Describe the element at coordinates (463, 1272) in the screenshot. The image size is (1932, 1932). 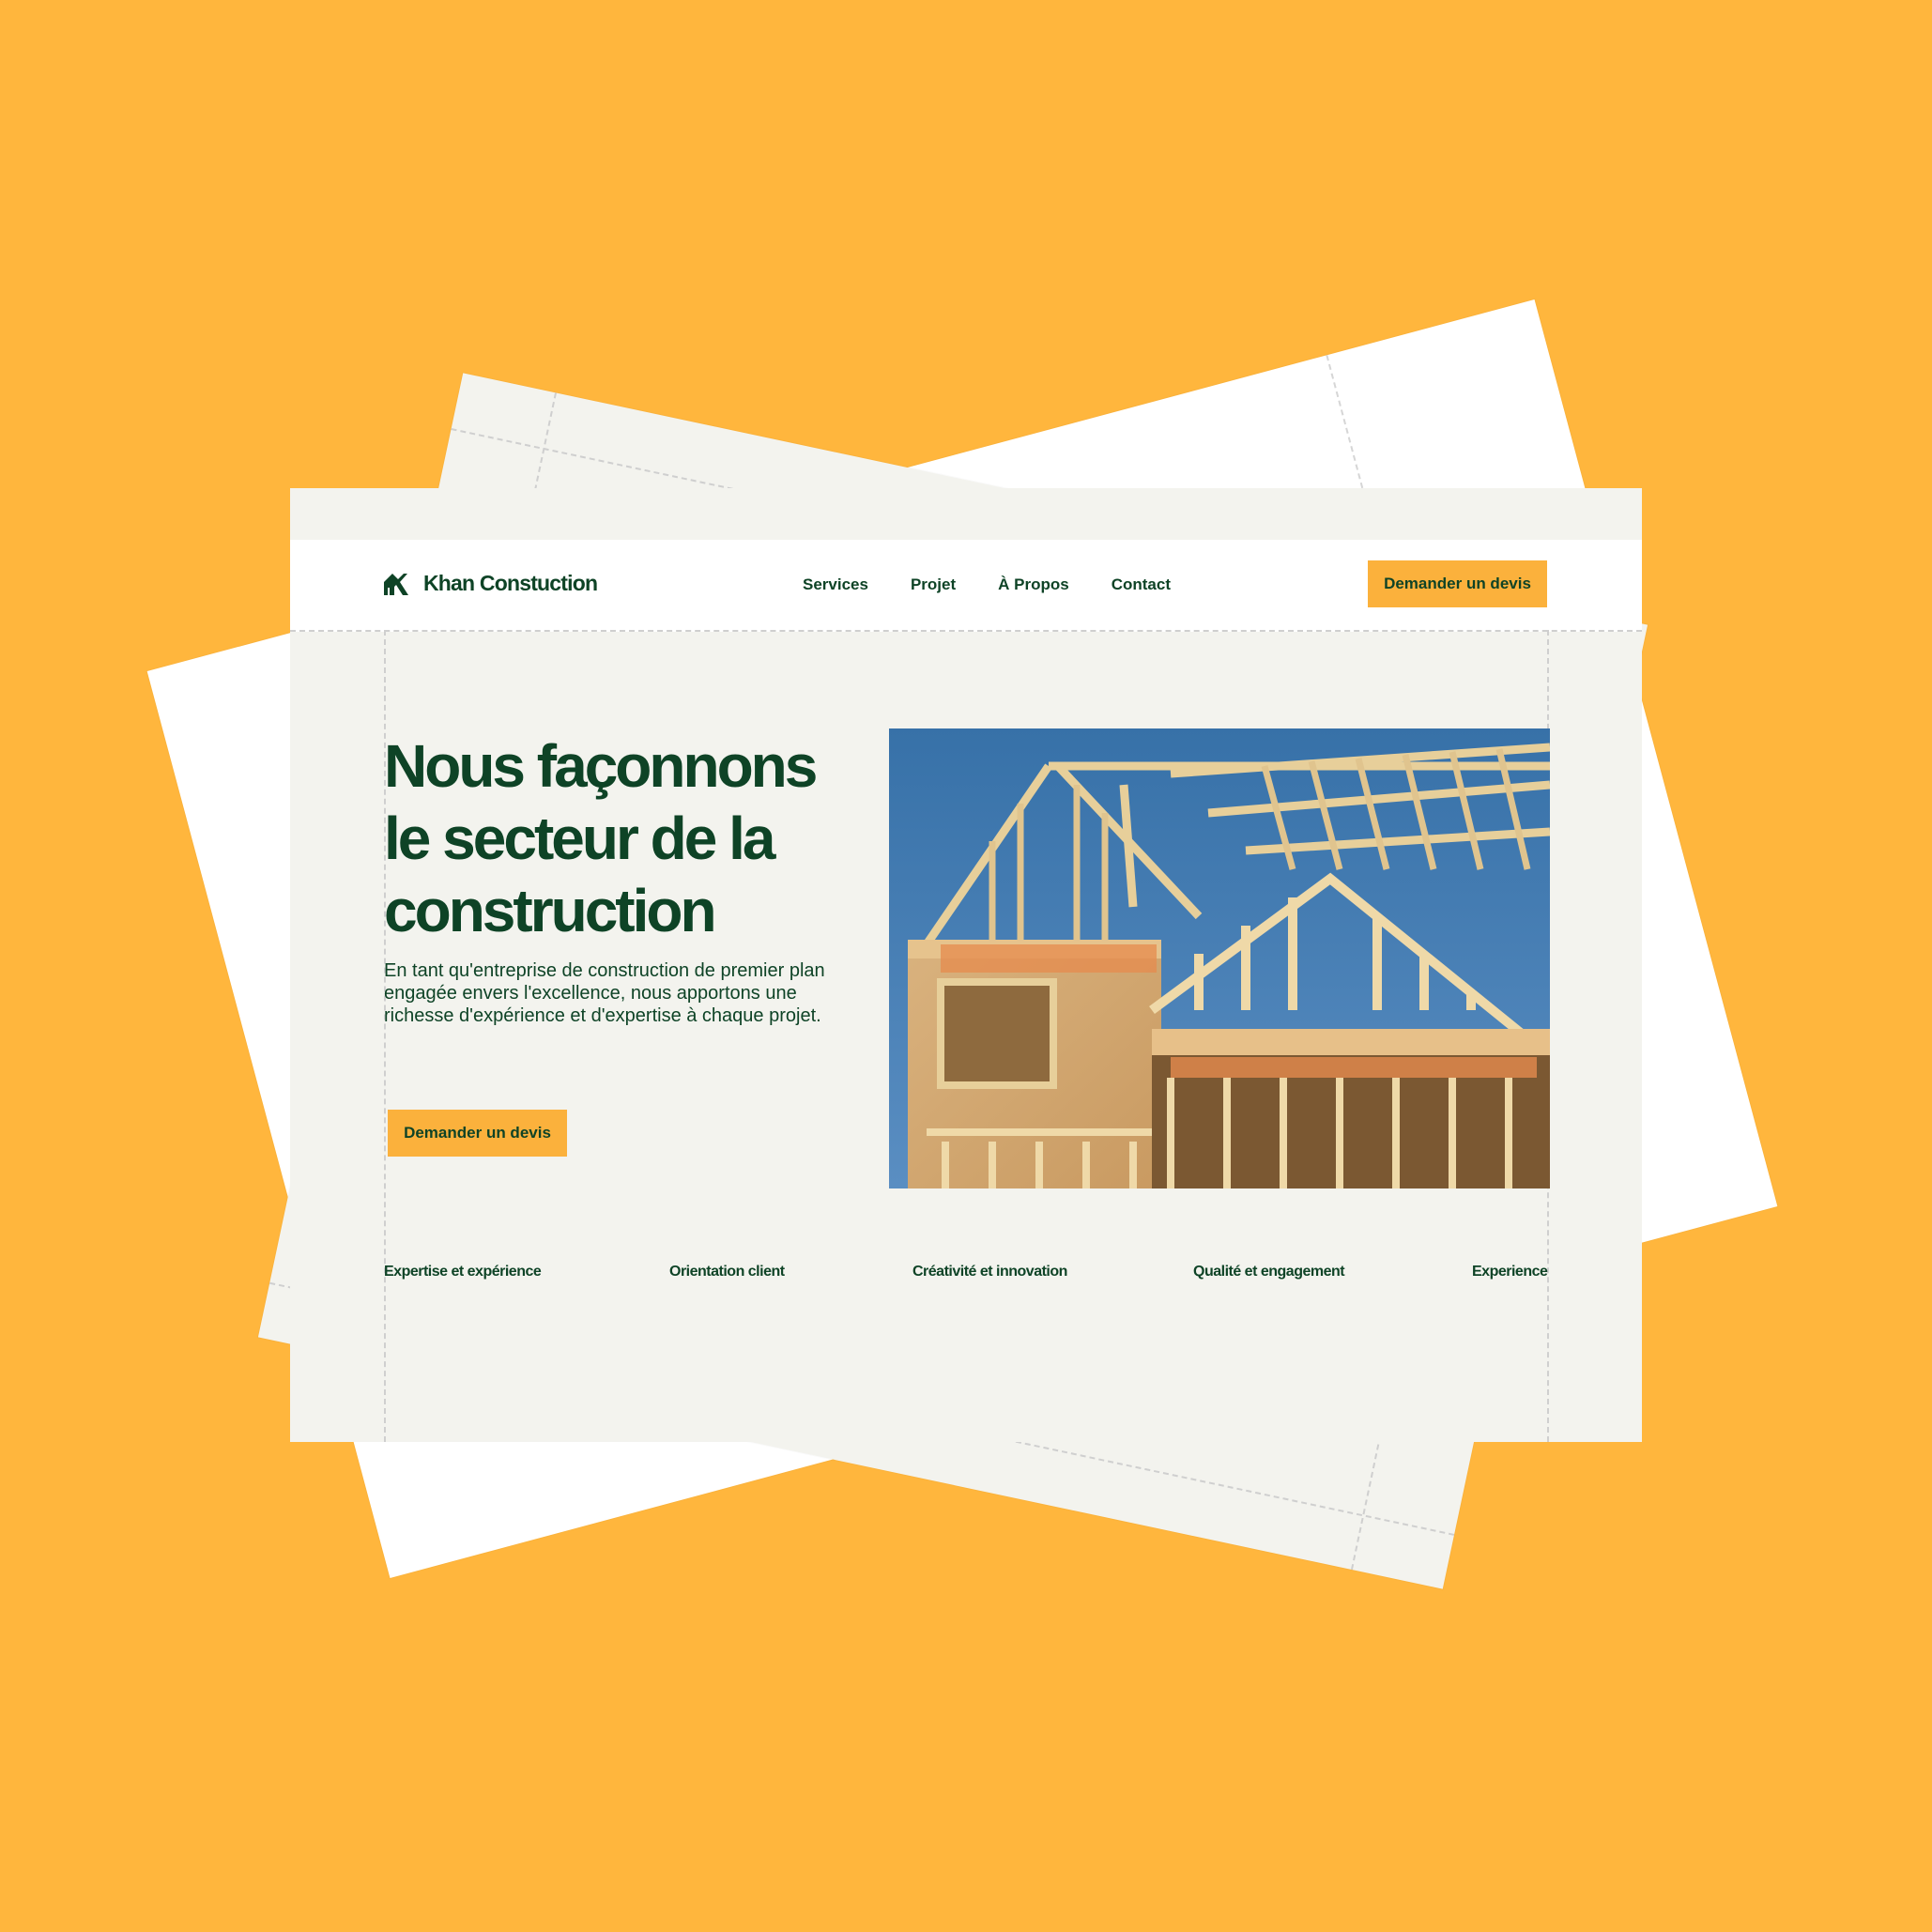
I see `feature-item: Expertise et expérience` at that location.